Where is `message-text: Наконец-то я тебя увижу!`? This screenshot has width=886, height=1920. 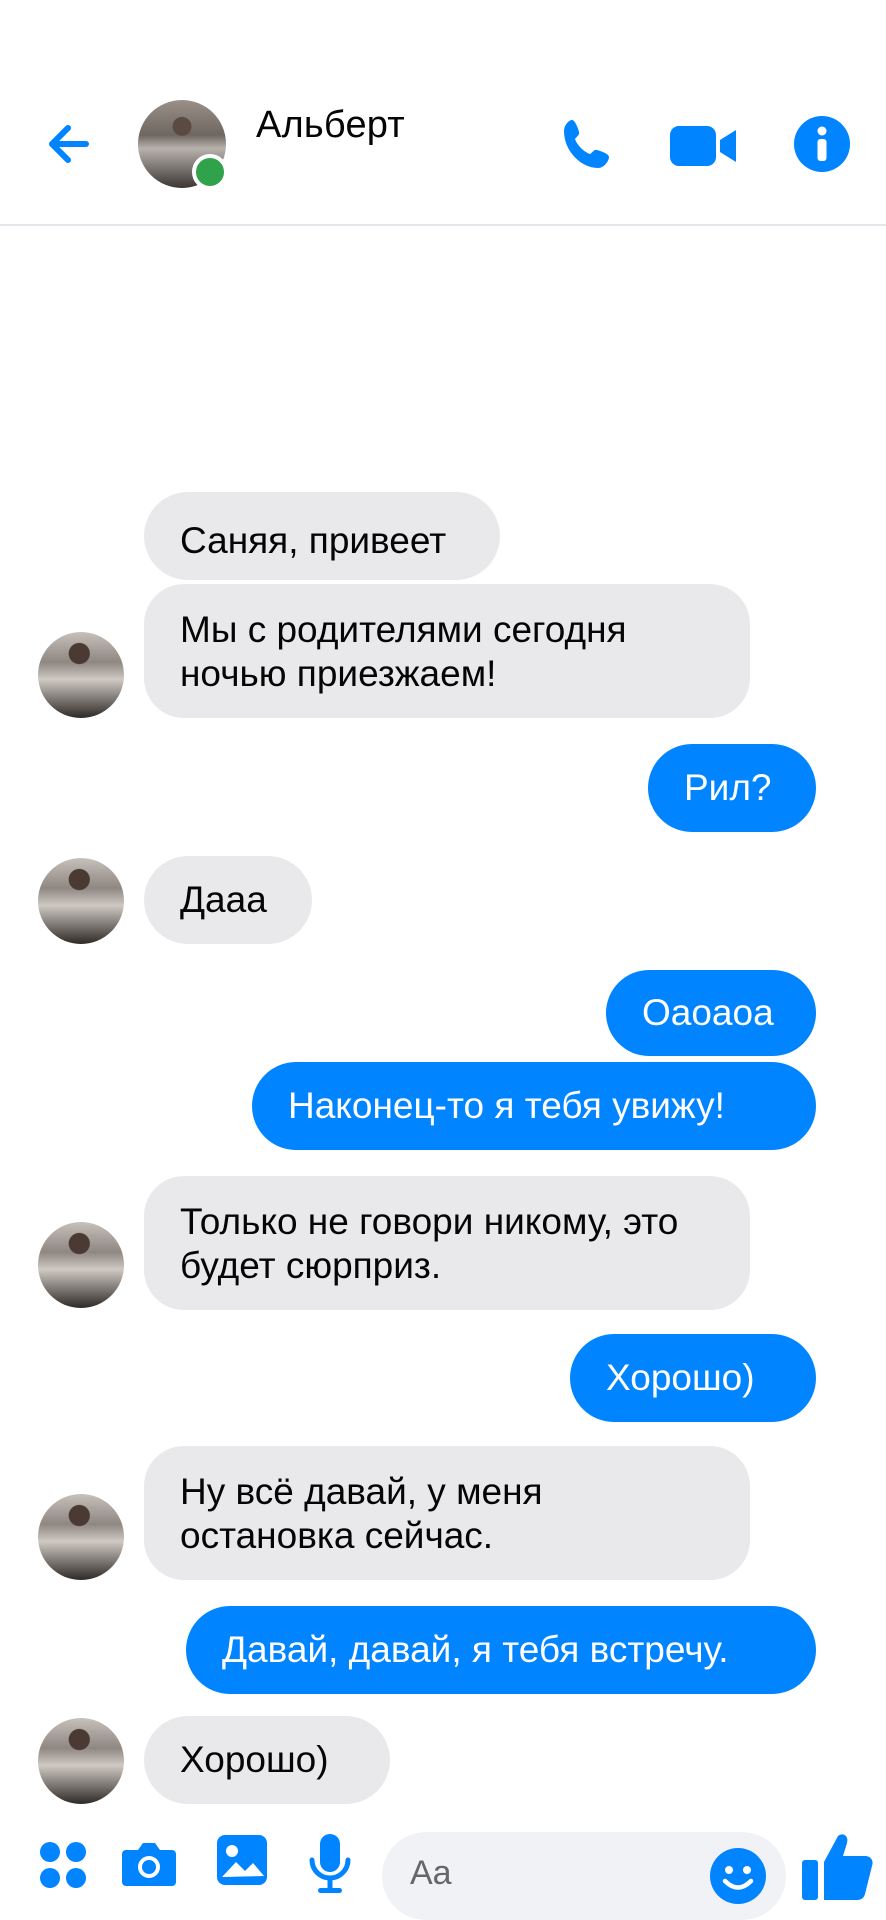
message-text: Наконец-то я тебя увижу! is located at coordinates (506, 1105).